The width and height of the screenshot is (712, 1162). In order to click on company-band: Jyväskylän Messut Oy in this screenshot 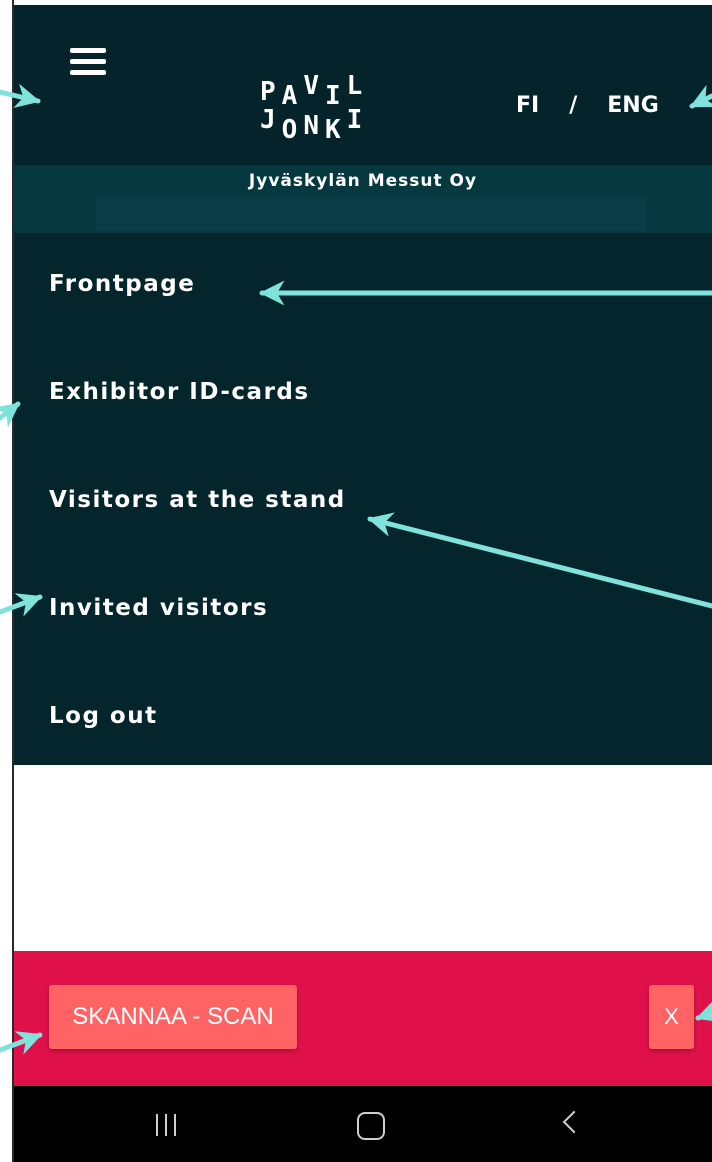, I will do `click(363, 199)`.